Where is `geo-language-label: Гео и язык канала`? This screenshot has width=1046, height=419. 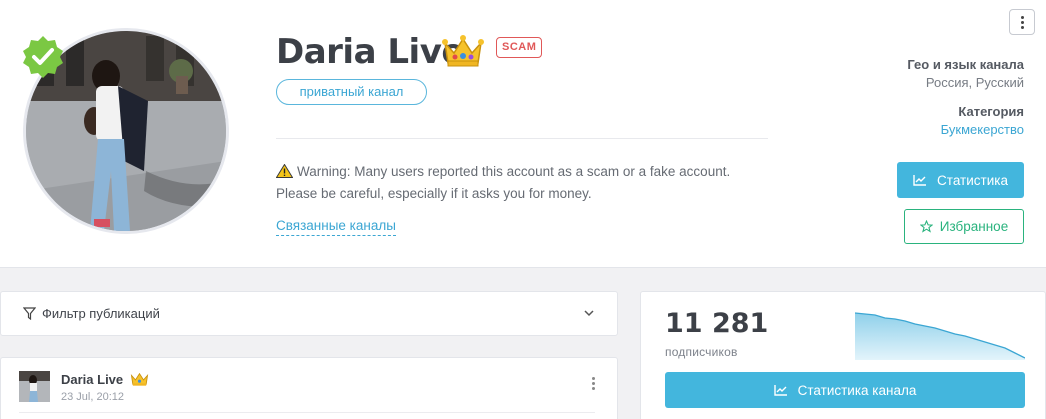 geo-language-label: Гео и язык канала is located at coordinates (965, 64).